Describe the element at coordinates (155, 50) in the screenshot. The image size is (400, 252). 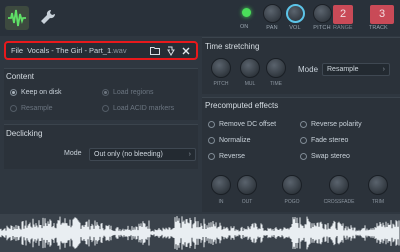
I see `open-folder-icon` at that location.